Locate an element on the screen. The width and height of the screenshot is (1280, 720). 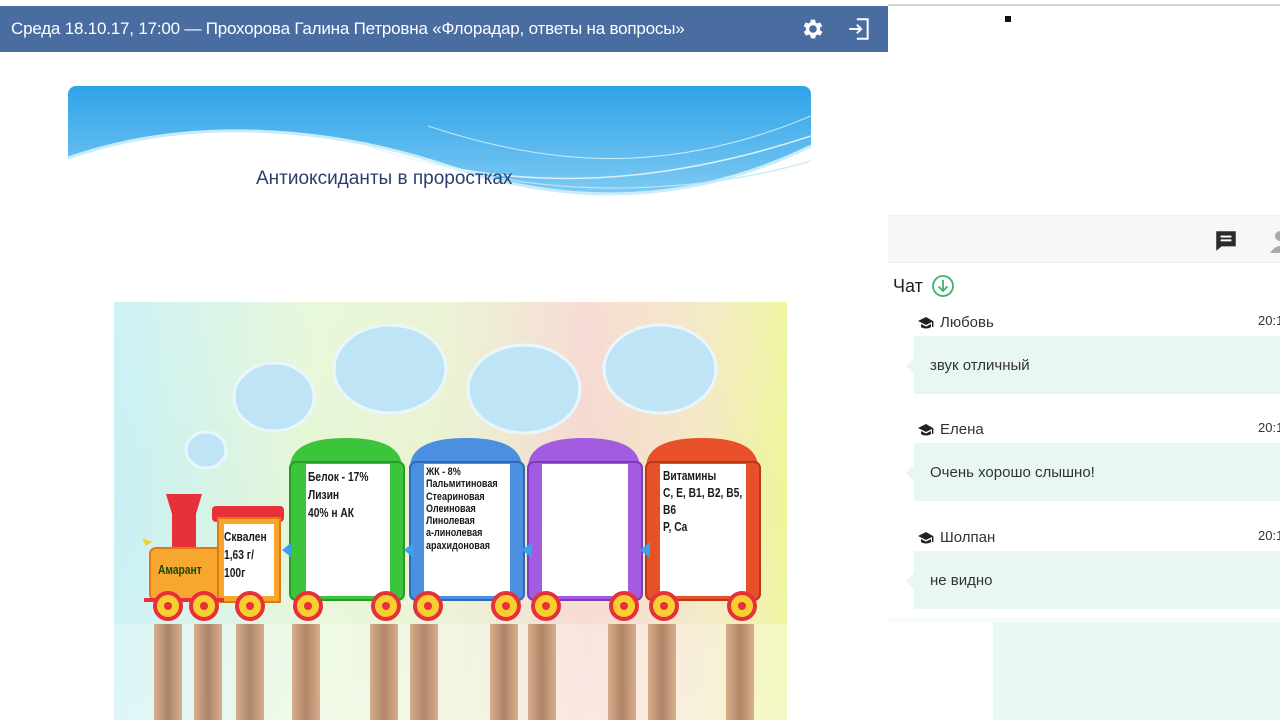
chat-message-author: Шолпан is located at coordinates (968, 537).